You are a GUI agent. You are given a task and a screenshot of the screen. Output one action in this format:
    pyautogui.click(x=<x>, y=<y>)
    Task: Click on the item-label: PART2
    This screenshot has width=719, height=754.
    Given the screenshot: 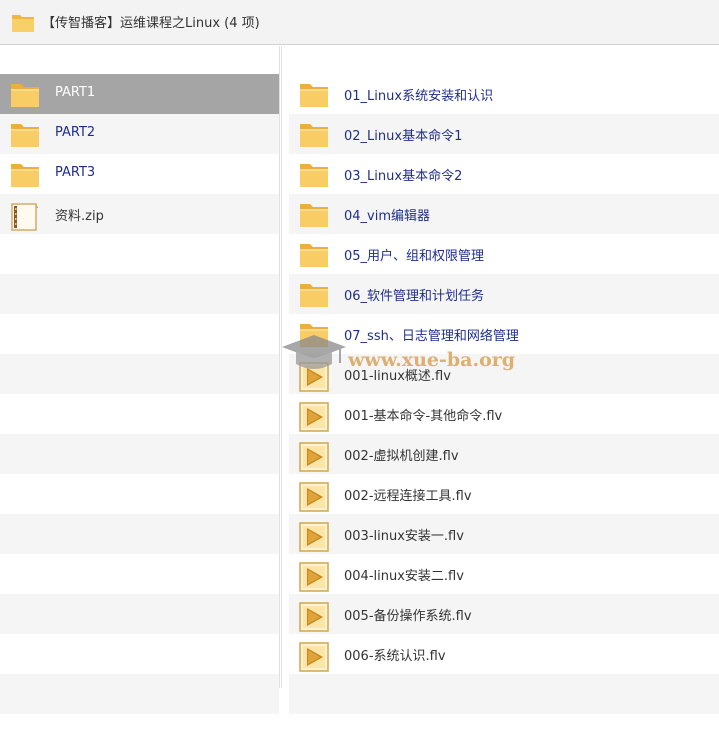 What is the action you would take?
    pyautogui.click(x=75, y=132)
    